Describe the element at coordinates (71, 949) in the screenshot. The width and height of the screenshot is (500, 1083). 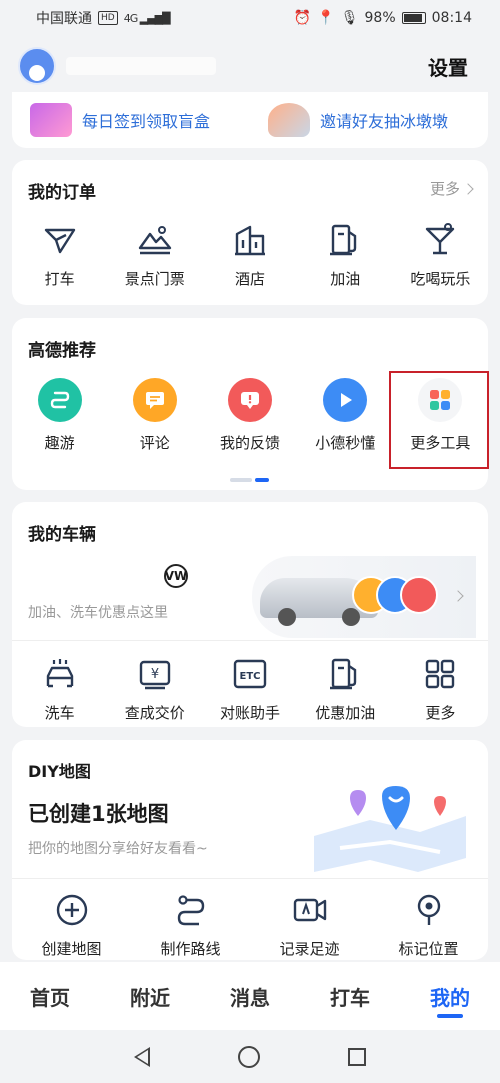
I see `diy-create-map-label: 创建地图` at that location.